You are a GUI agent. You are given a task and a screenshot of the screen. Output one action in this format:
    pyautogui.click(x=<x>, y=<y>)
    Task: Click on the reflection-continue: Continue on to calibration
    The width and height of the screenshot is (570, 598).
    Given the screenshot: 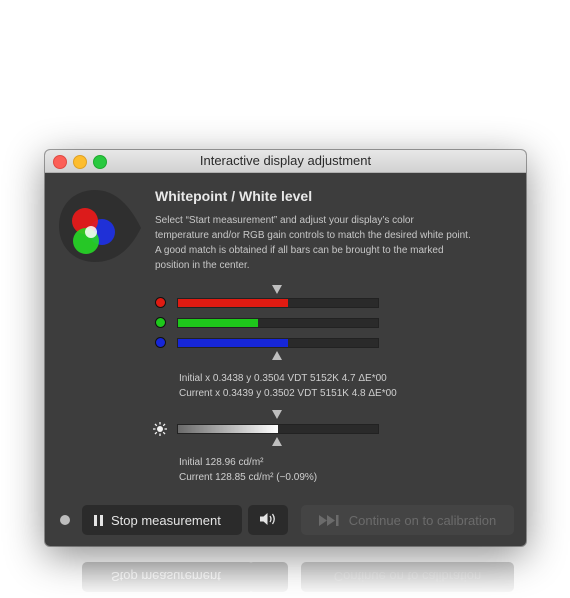 What is the action you would take?
    pyautogui.click(x=407, y=577)
    